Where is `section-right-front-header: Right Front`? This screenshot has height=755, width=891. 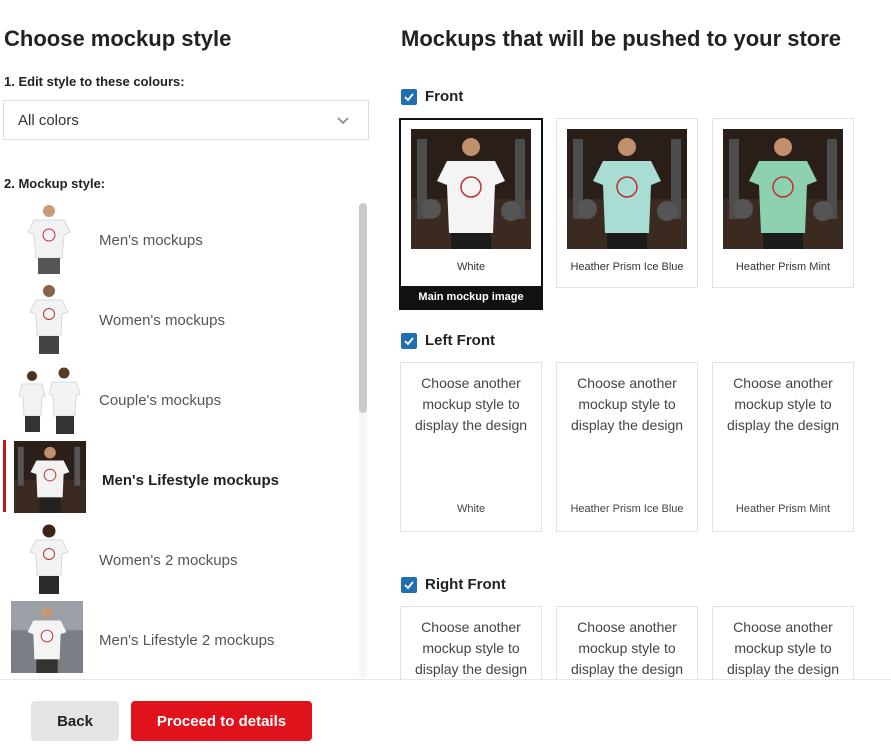 section-right-front-header: Right Front is located at coordinates (453, 584).